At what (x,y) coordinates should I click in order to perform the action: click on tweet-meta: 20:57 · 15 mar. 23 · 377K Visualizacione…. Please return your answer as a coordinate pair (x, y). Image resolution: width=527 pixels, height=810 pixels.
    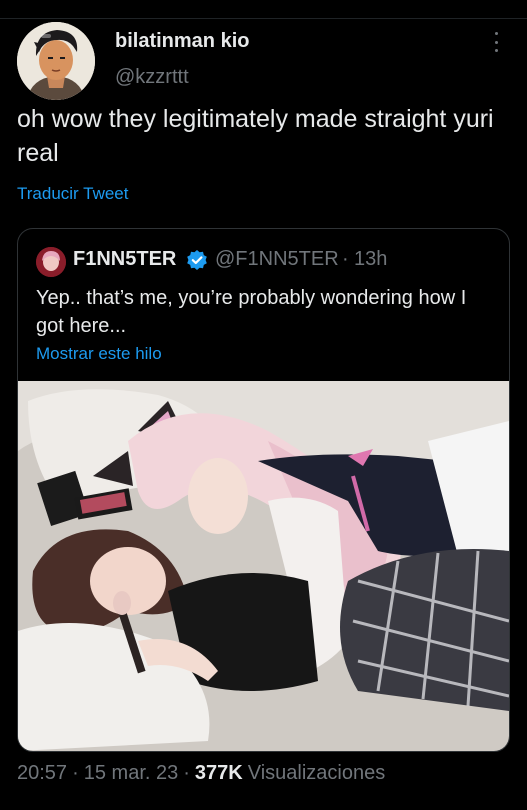
    Looking at the image, I should click on (201, 773).